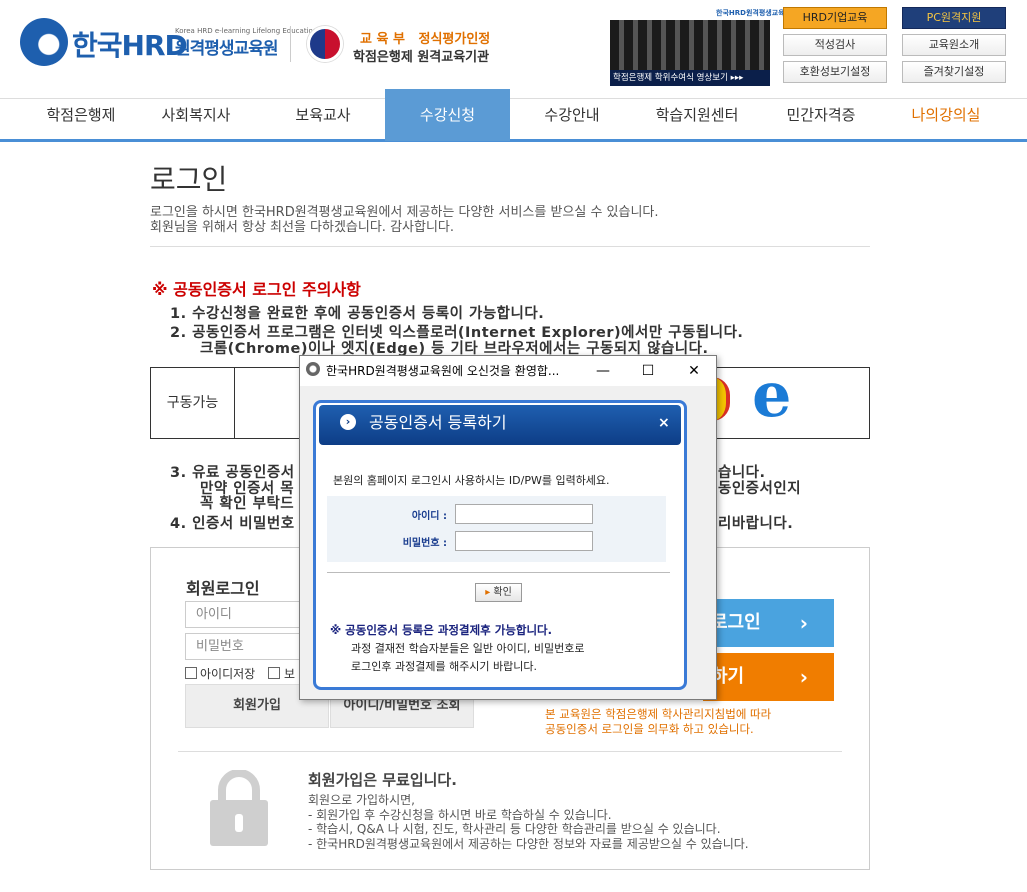  I want to click on graduation-photo, so click(690, 45).